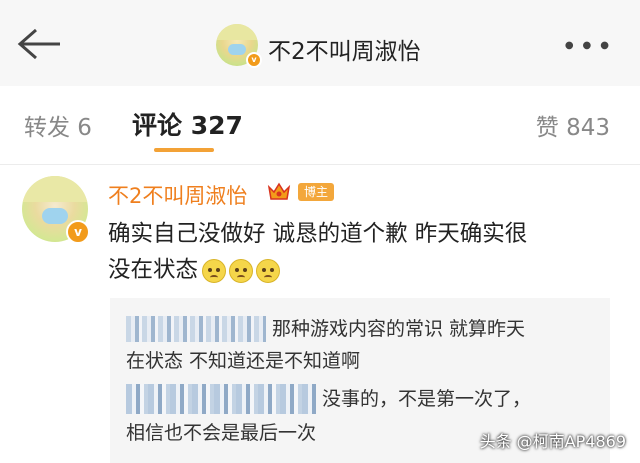 The height and width of the screenshot is (463, 640). I want to click on blogger-badge: 博主, so click(316, 192).